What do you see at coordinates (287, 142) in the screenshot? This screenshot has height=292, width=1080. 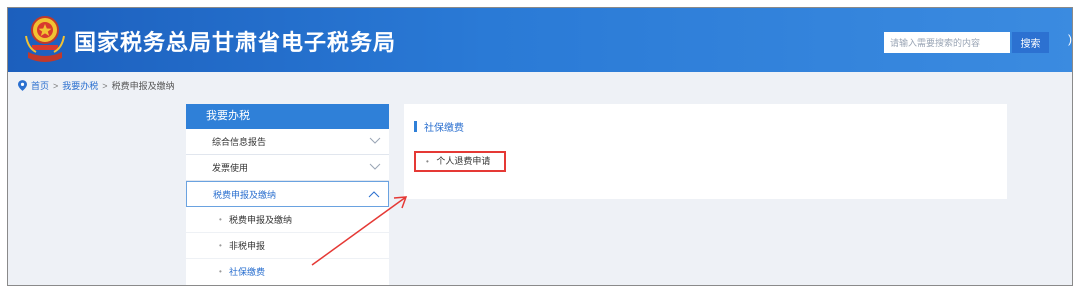 I see `menu-item-info-report: 综合信息报告` at bounding box center [287, 142].